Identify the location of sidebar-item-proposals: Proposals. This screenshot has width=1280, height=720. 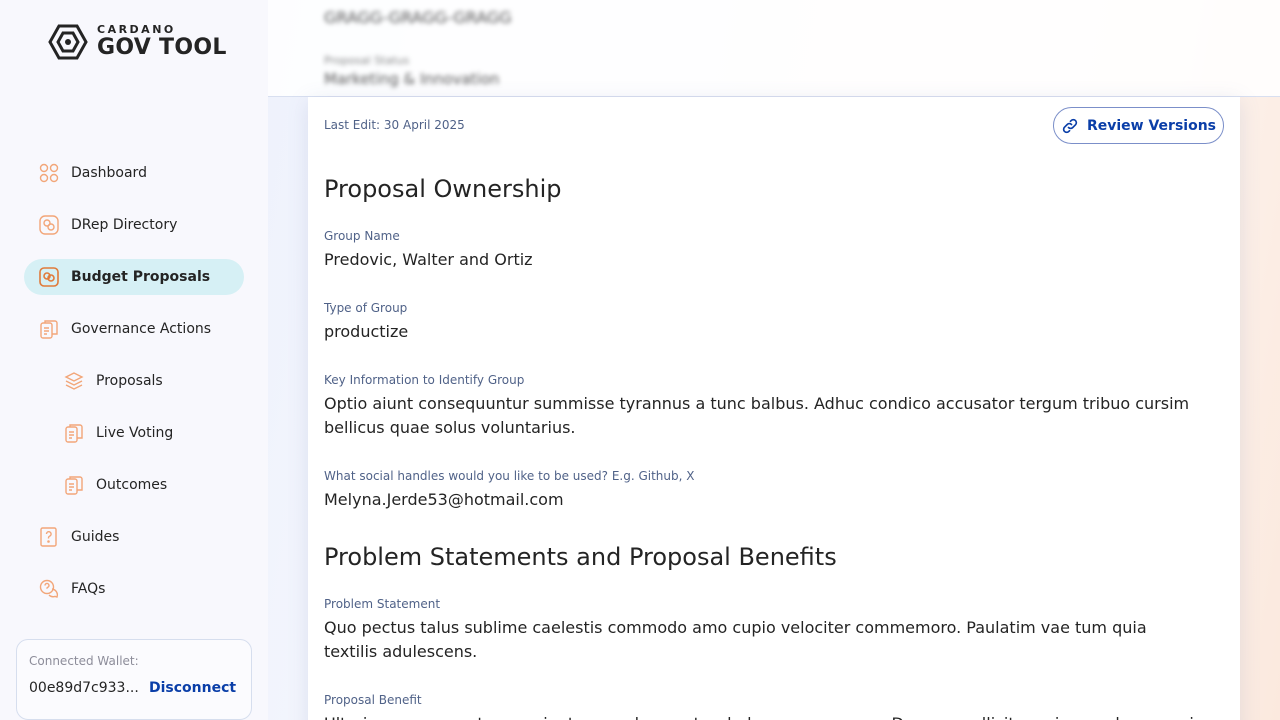
(134, 381).